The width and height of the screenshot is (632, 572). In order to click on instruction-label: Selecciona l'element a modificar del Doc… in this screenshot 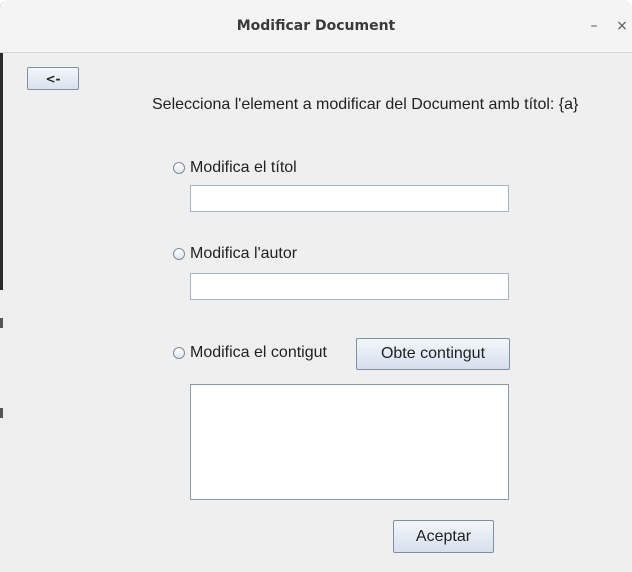, I will do `click(365, 104)`.